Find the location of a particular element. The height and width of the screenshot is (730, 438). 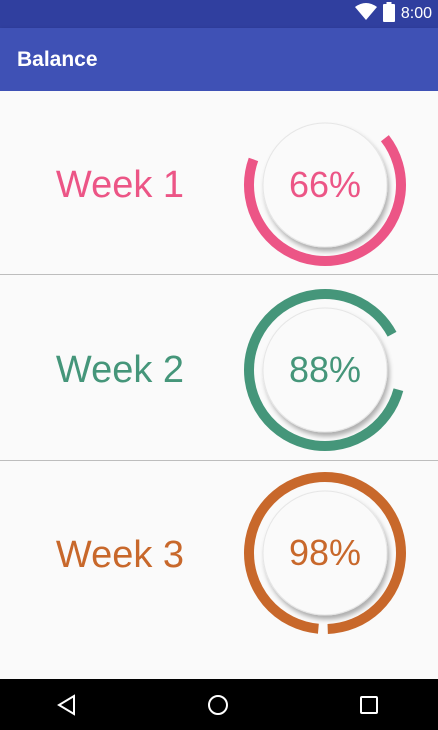

progress-circle: 88% is located at coordinates (325, 370).